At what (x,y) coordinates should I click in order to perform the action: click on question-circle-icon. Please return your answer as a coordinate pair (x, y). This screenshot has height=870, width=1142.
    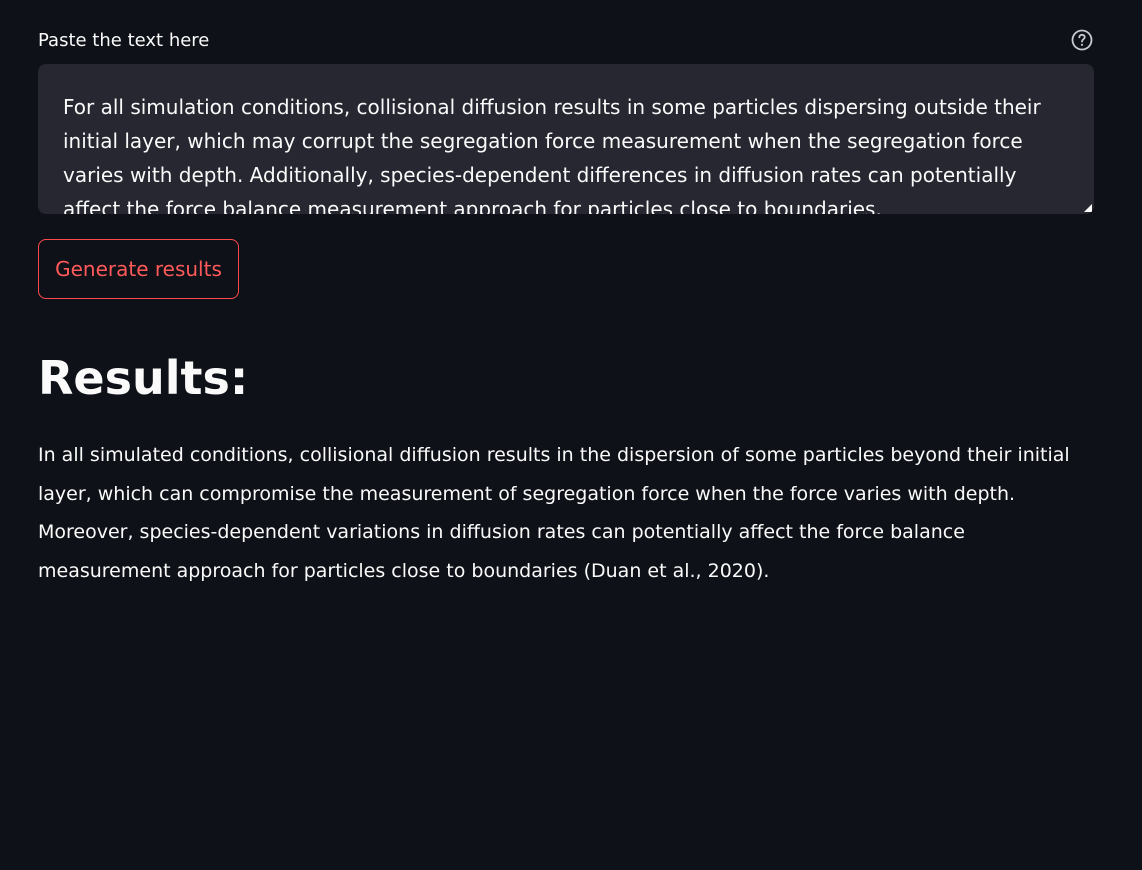
    Looking at the image, I should click on (1082, 40).